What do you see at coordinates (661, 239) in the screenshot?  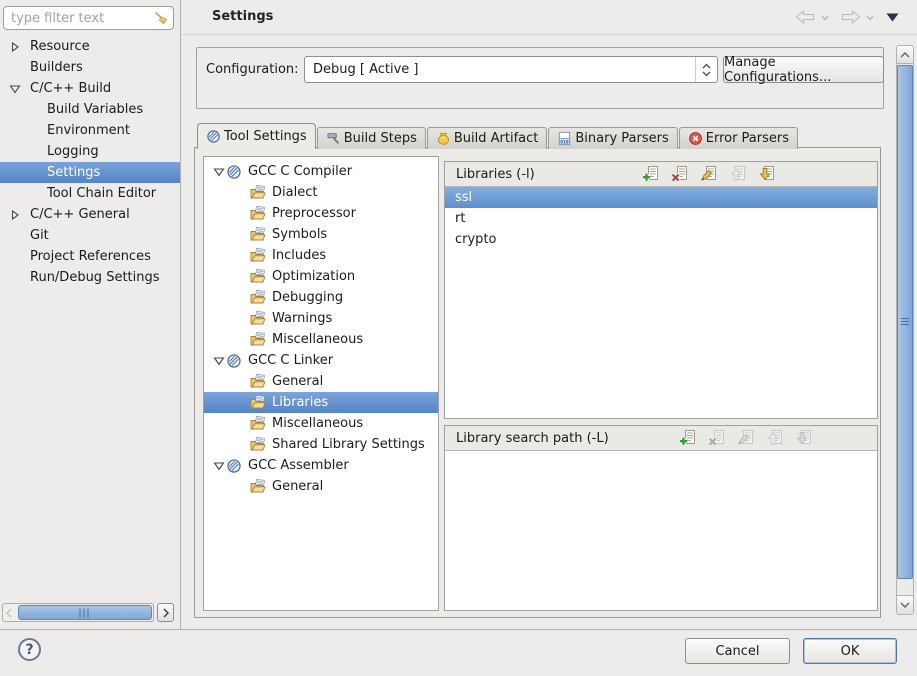 I see `library-item-crypto: crypto` at bounding box center [661, 239].